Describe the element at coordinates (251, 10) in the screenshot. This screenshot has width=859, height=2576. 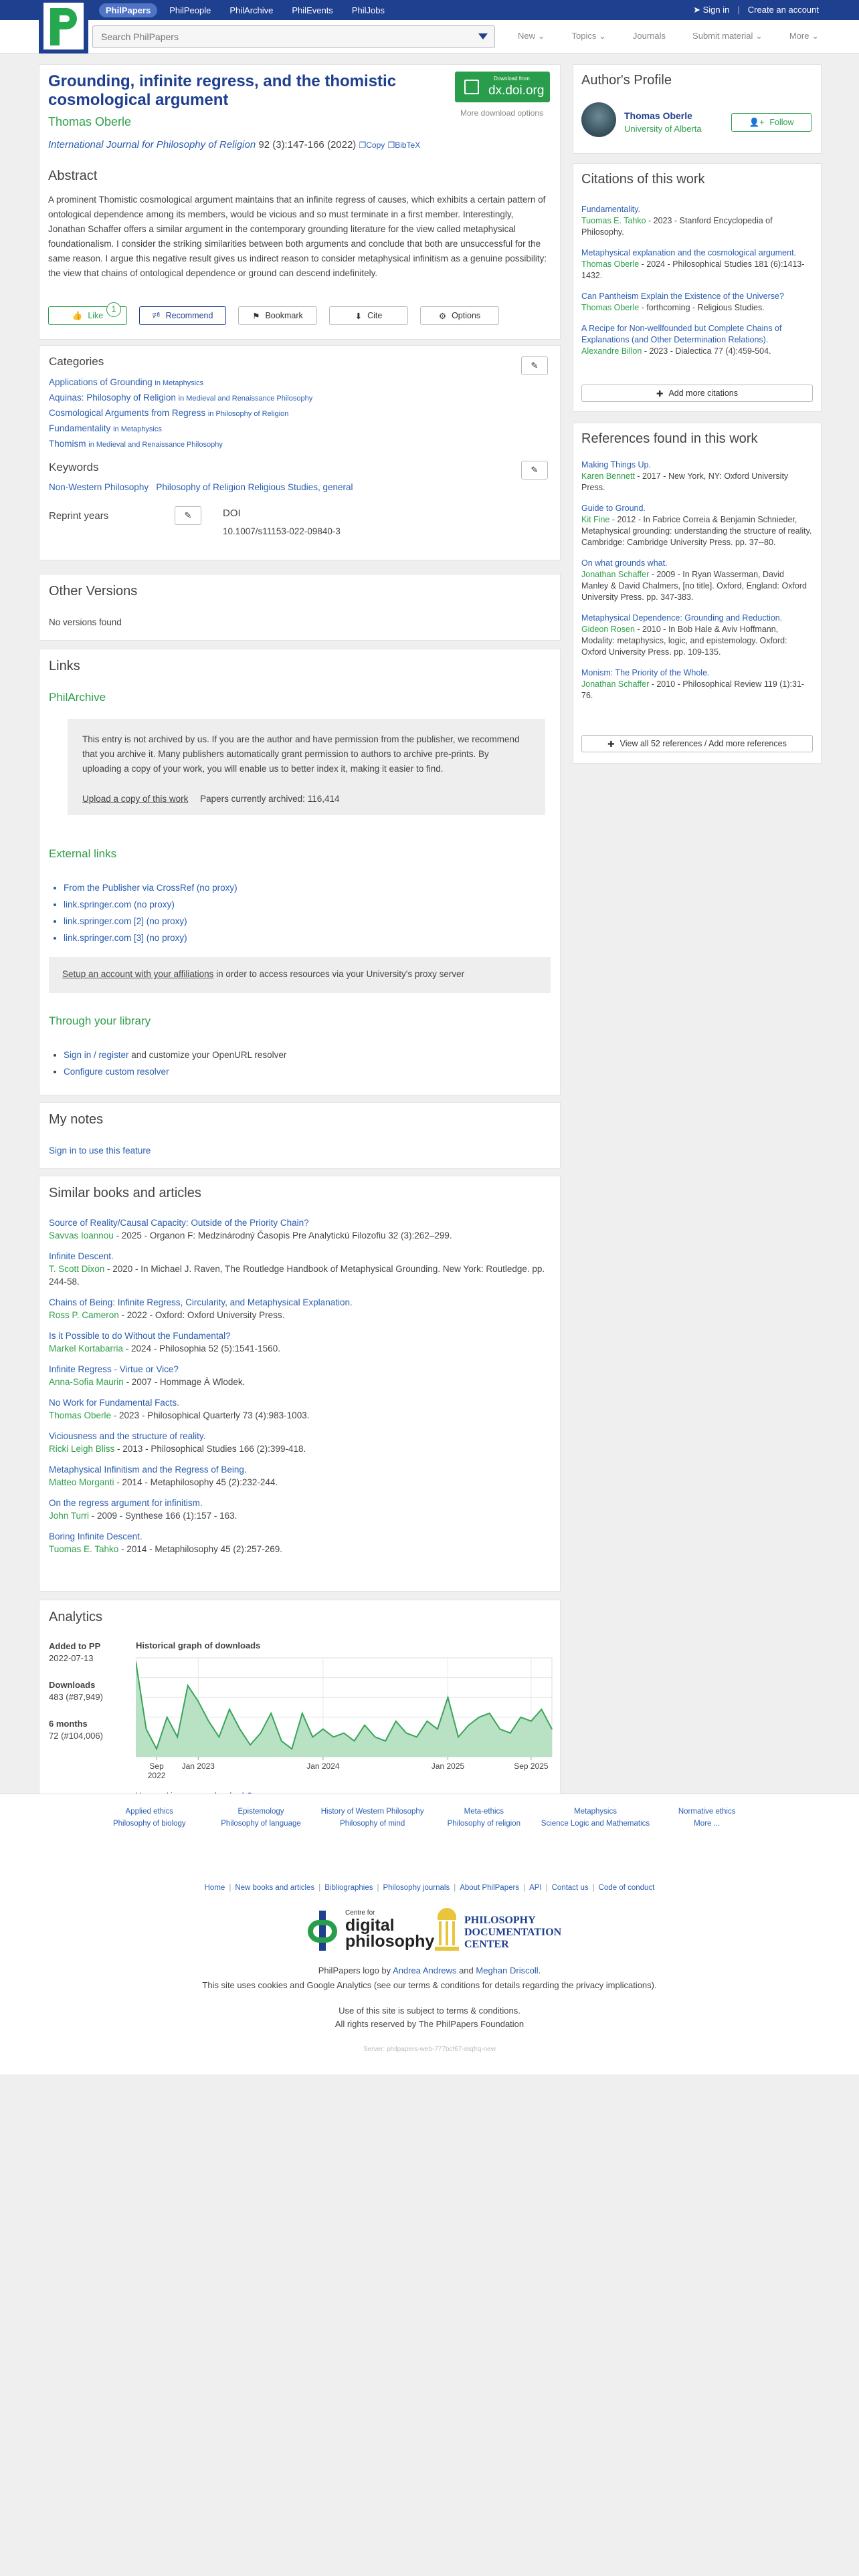
I see `nav-philarchive: PhilArchive` at that location.